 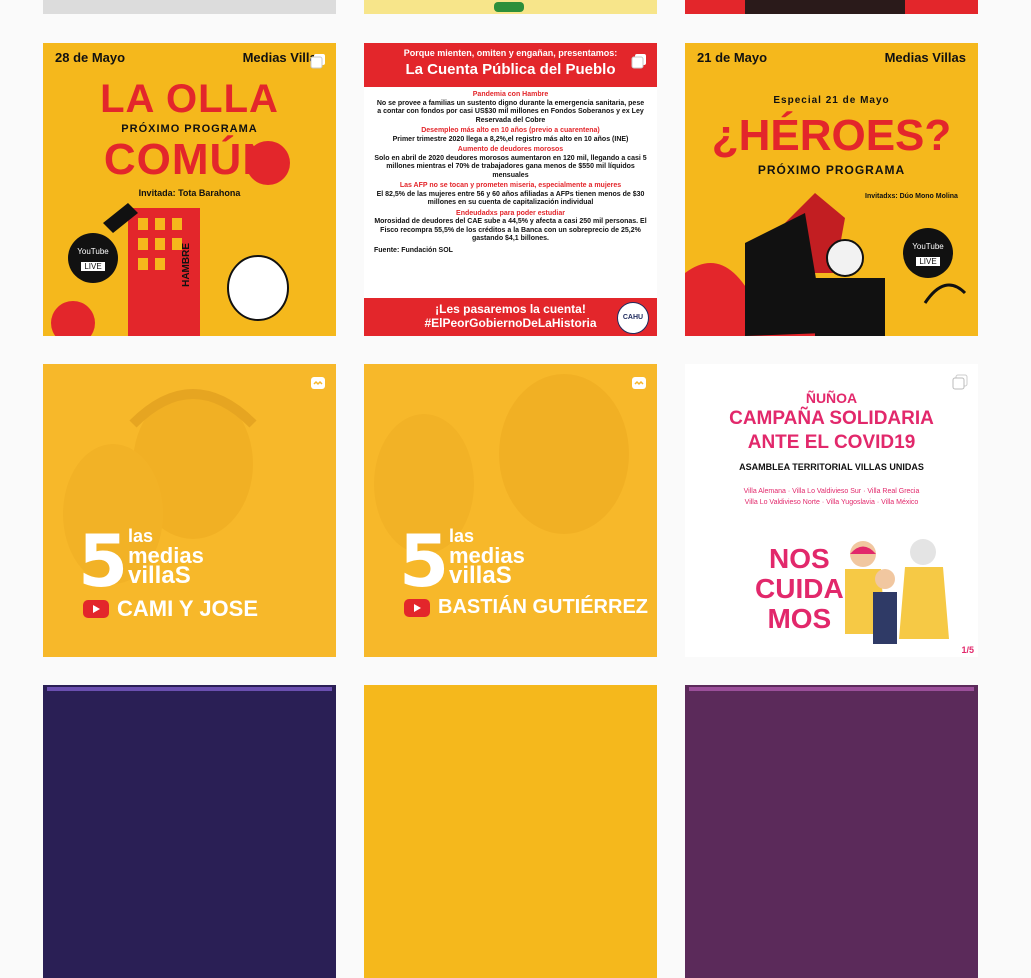 I want to click on illustration-heroes, so click(x=826, y=264).